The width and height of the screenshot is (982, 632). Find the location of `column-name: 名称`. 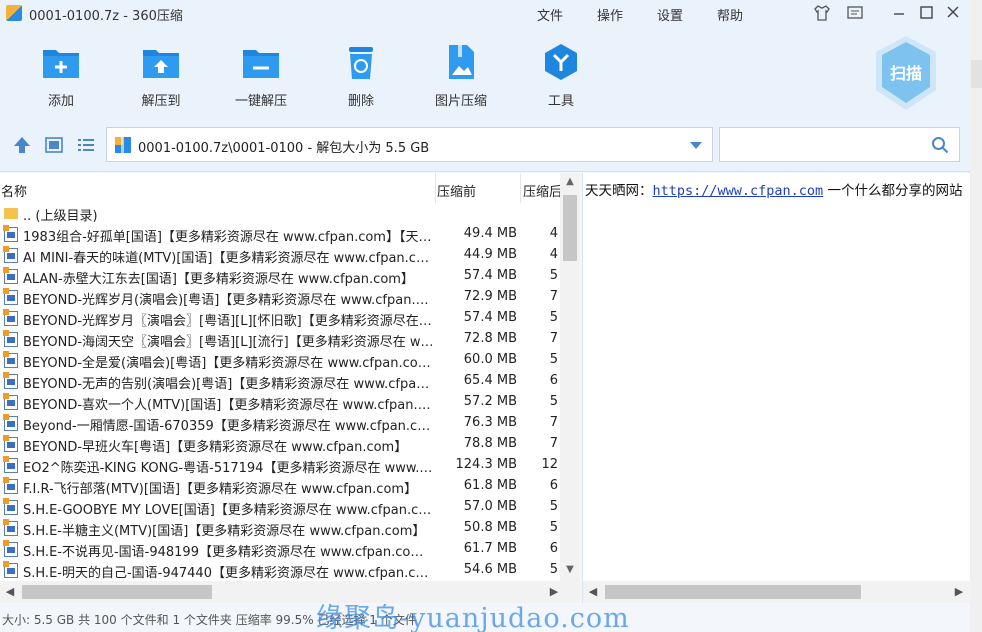

column-name: 名称 is located at coordinates (14, 190).